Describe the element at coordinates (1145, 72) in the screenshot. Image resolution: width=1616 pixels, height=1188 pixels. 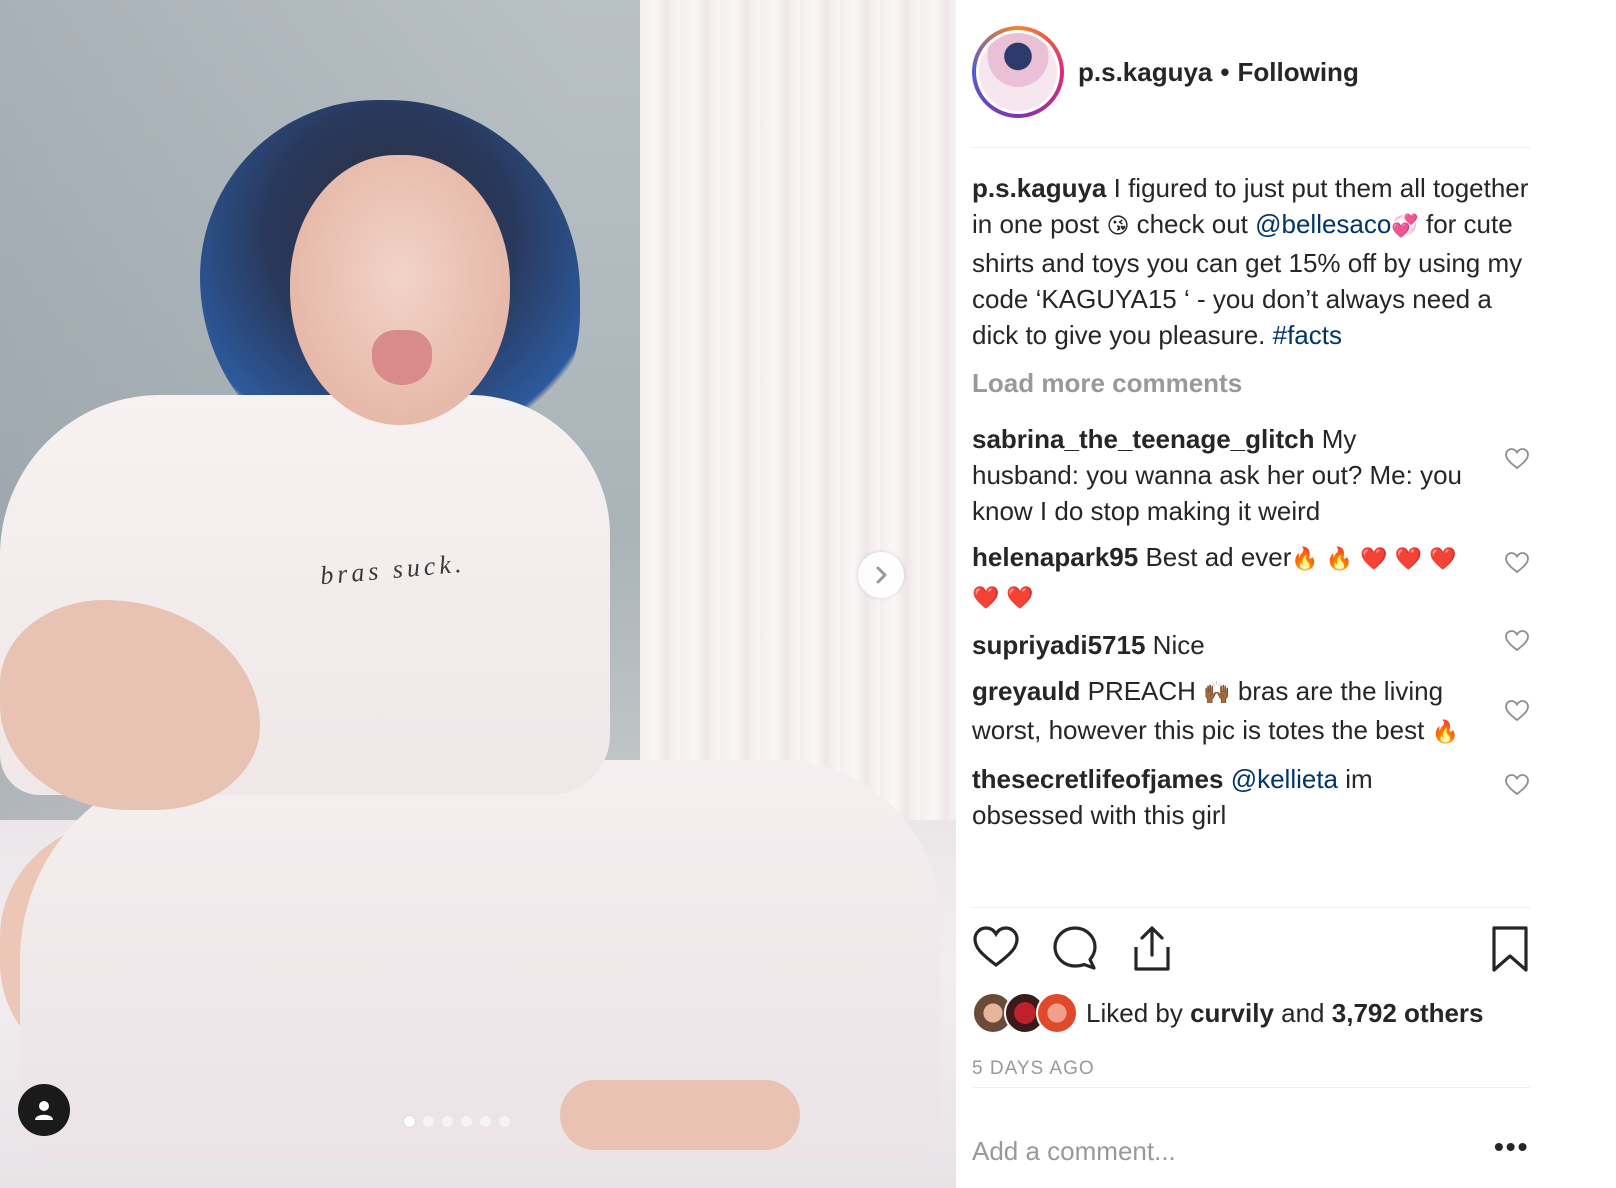
I see `header-username: p.s.kaguya` at that location.